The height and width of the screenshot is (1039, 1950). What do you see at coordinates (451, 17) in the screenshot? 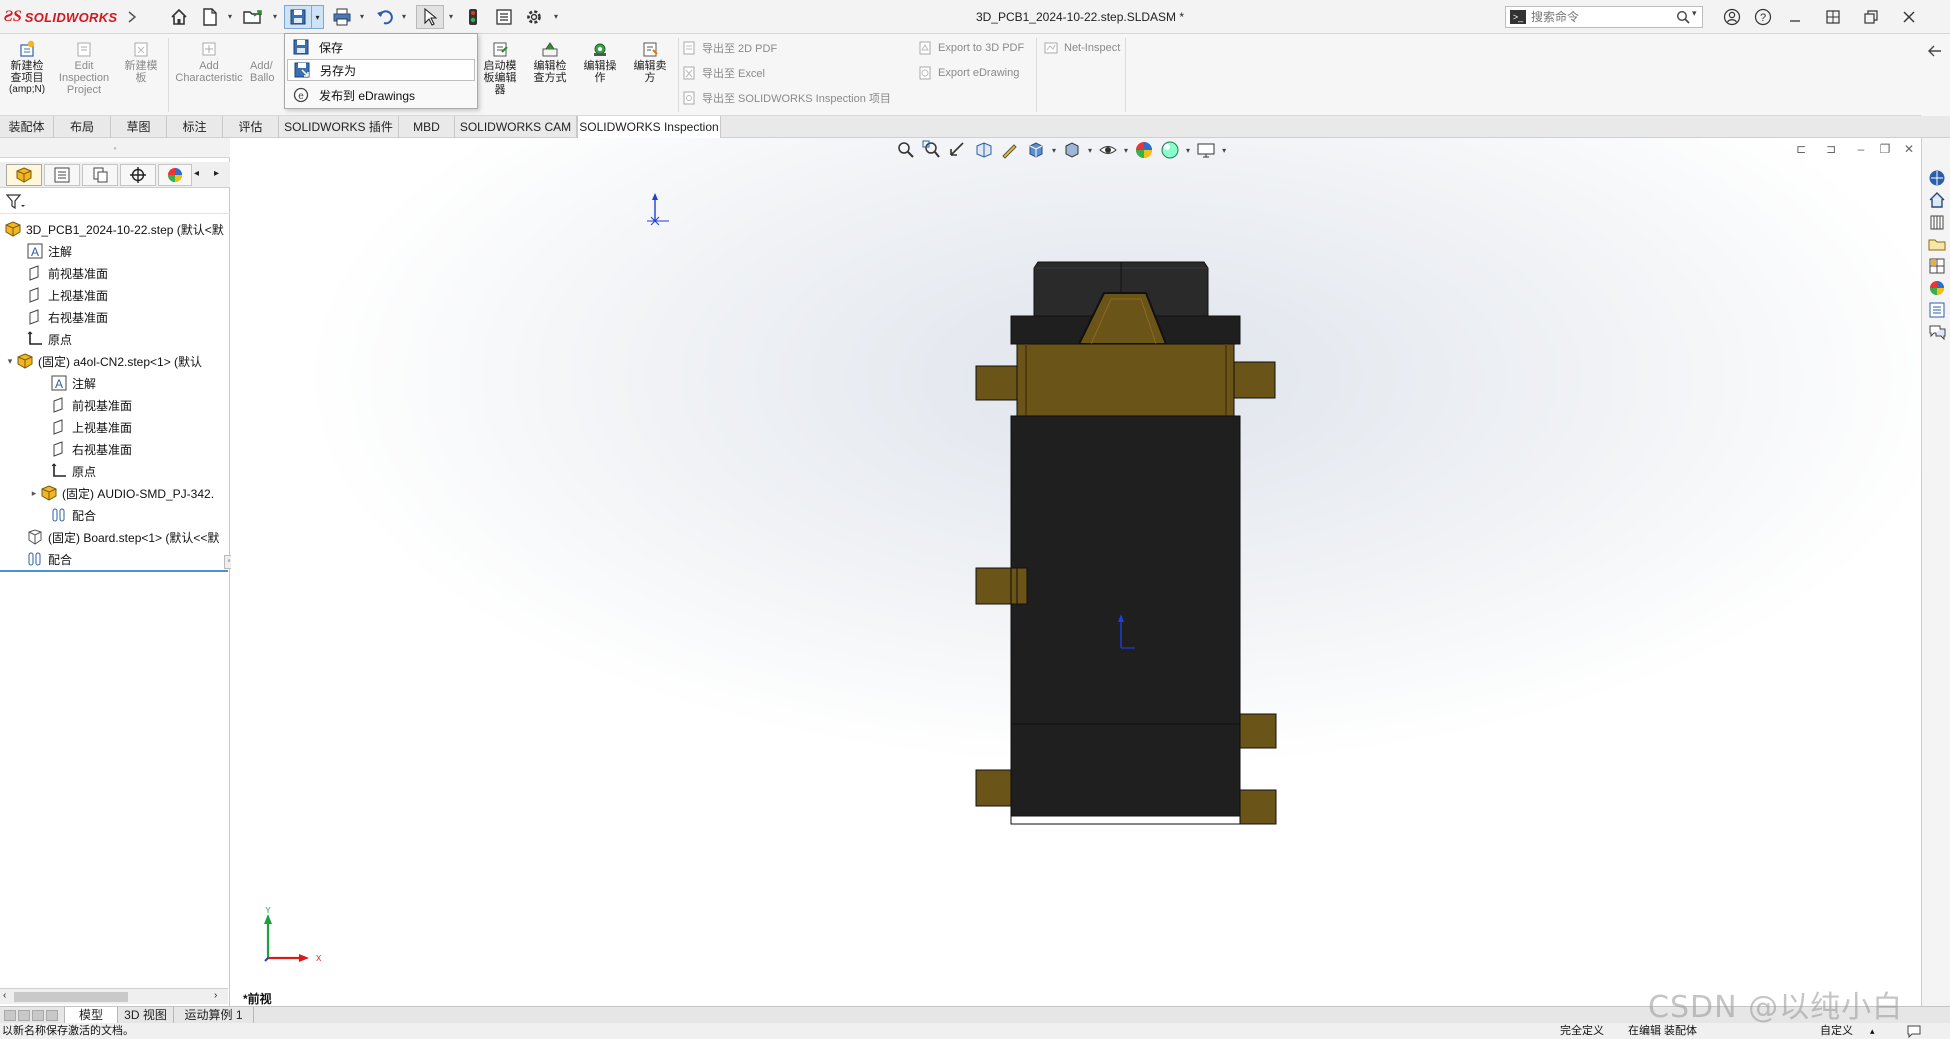
I see `select-dropdown-icon: ▾` at bounding box center [451, 17].